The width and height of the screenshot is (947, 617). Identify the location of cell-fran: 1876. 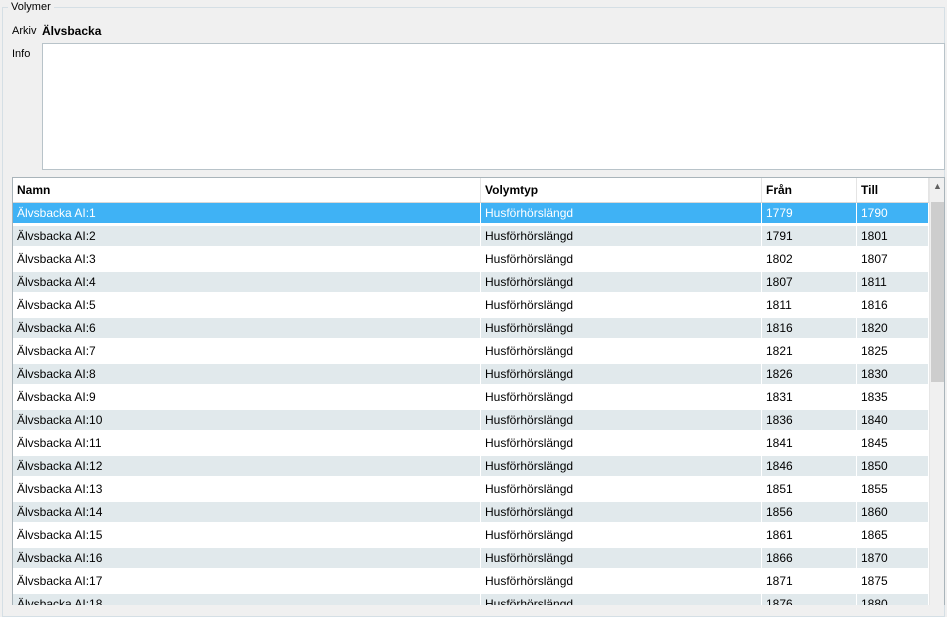
(809, 599).